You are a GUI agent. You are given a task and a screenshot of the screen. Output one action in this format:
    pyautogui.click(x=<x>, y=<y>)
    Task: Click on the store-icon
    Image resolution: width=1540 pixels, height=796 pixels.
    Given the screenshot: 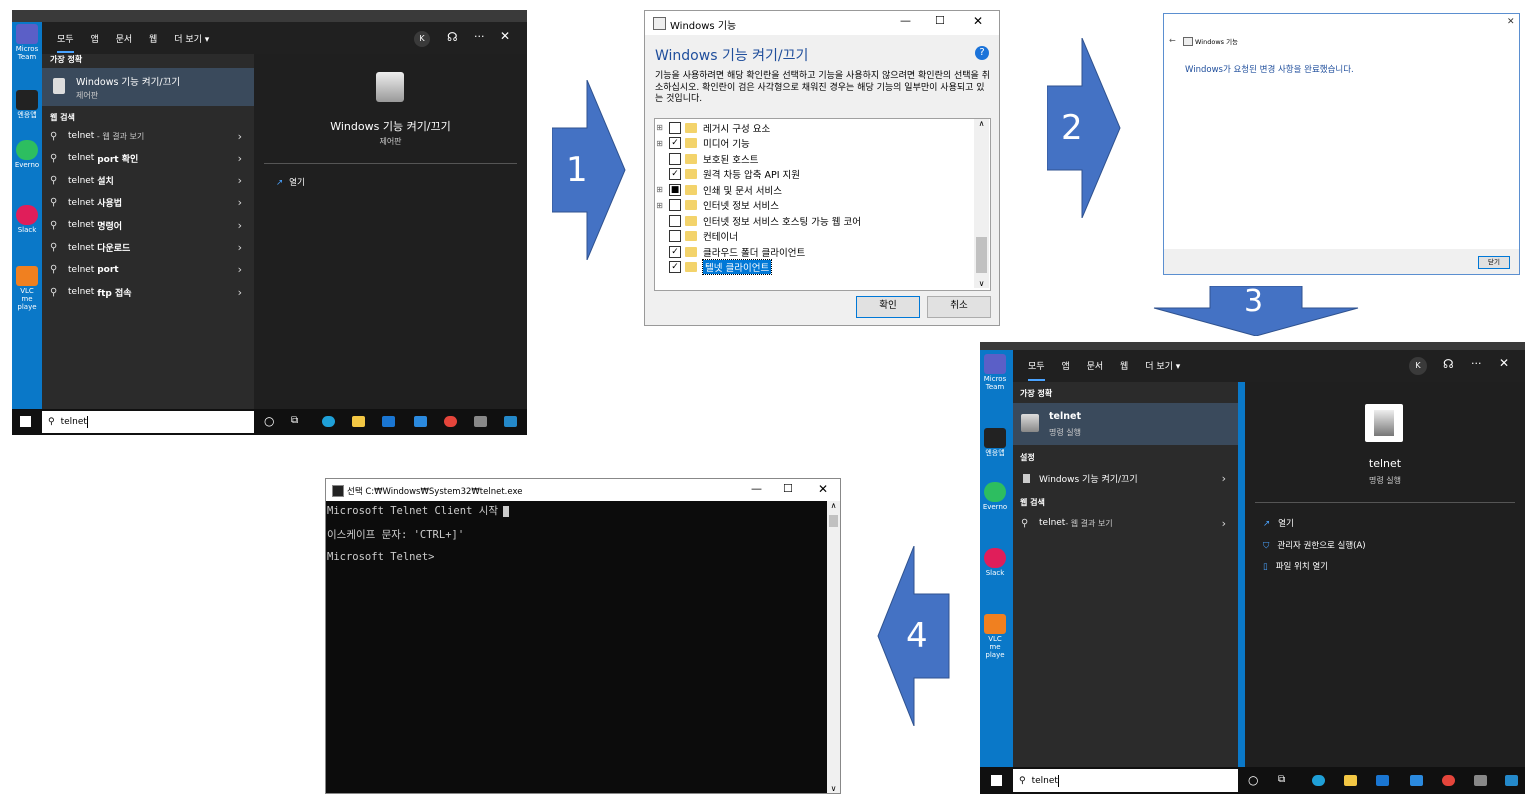 What is the action you would take?
    pyautogui.click(x=420, y=421)
    